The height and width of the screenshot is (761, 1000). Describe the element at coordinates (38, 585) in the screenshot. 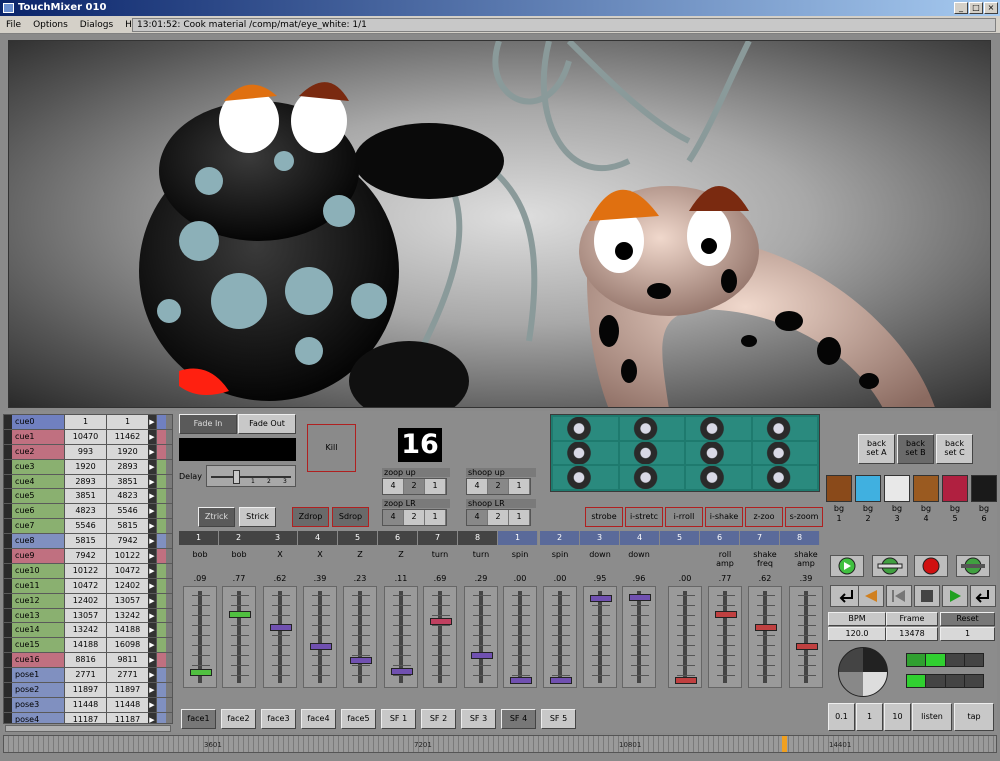

I see `cue-name: cue11` at that location.